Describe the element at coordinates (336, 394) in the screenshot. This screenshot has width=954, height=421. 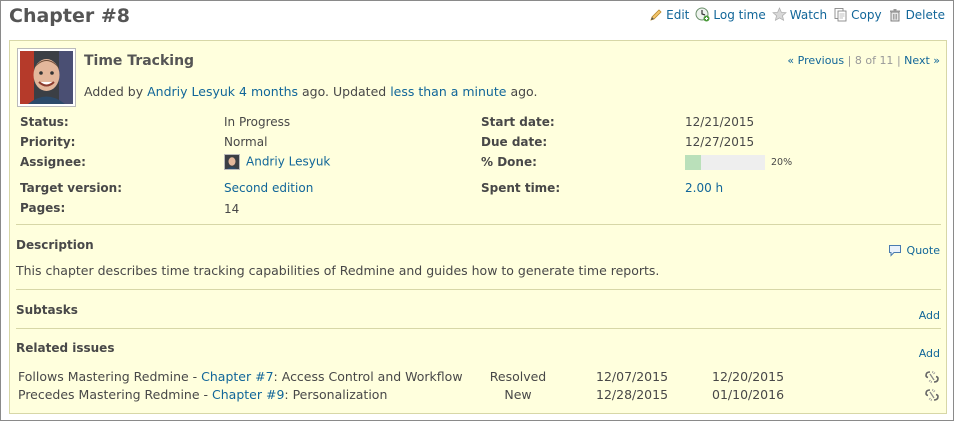
I see `related-issue-subject: : Personalization` at that location.